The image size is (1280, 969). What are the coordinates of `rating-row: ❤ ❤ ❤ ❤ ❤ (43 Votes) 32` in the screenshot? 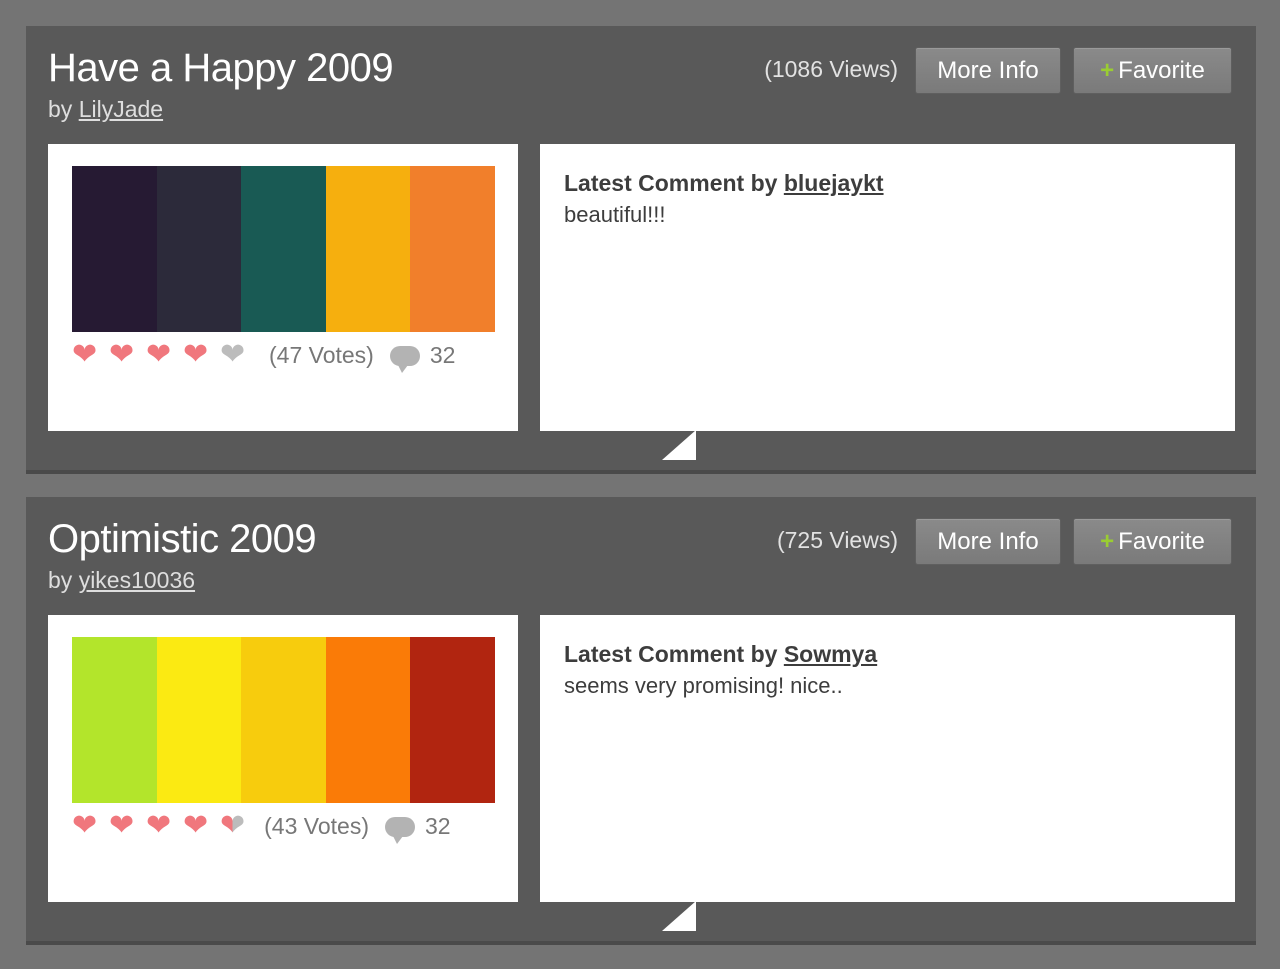 It's located at (261, 827).